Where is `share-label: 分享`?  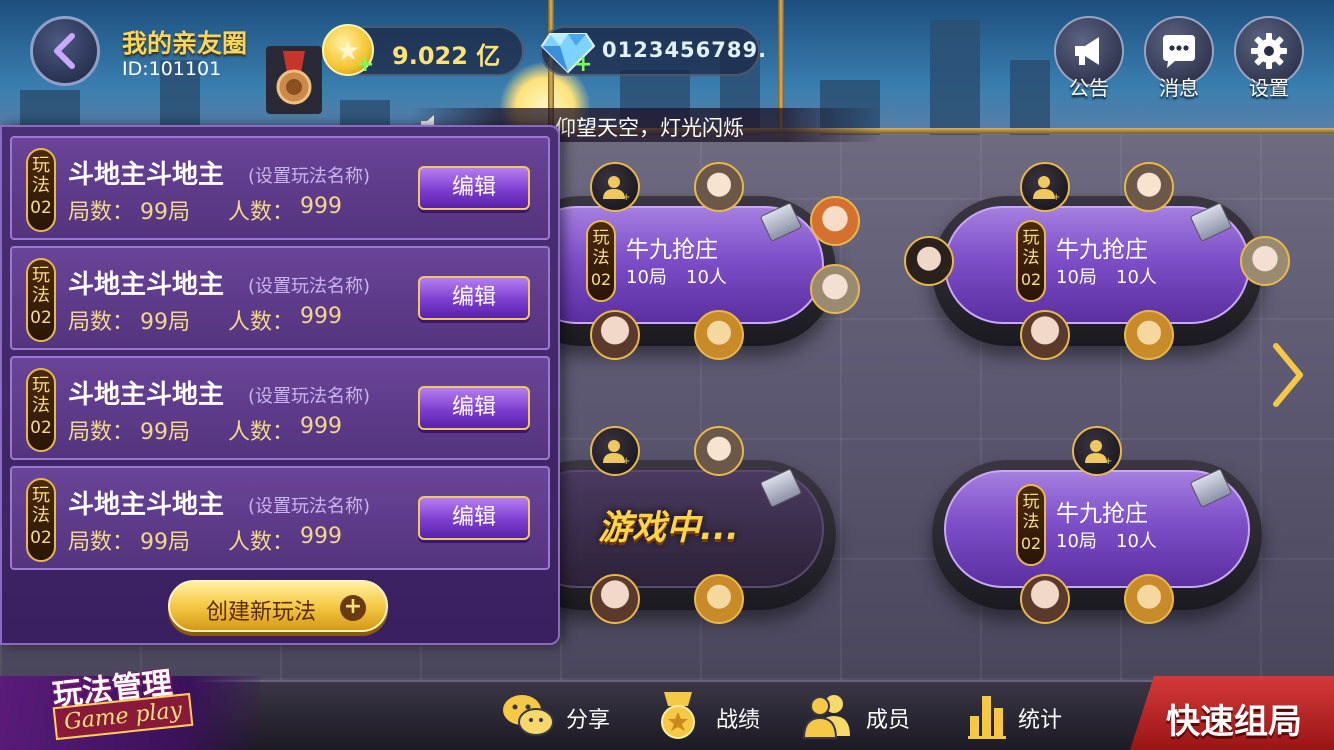
share-label: 分享 is located at coordinates (588, 720).